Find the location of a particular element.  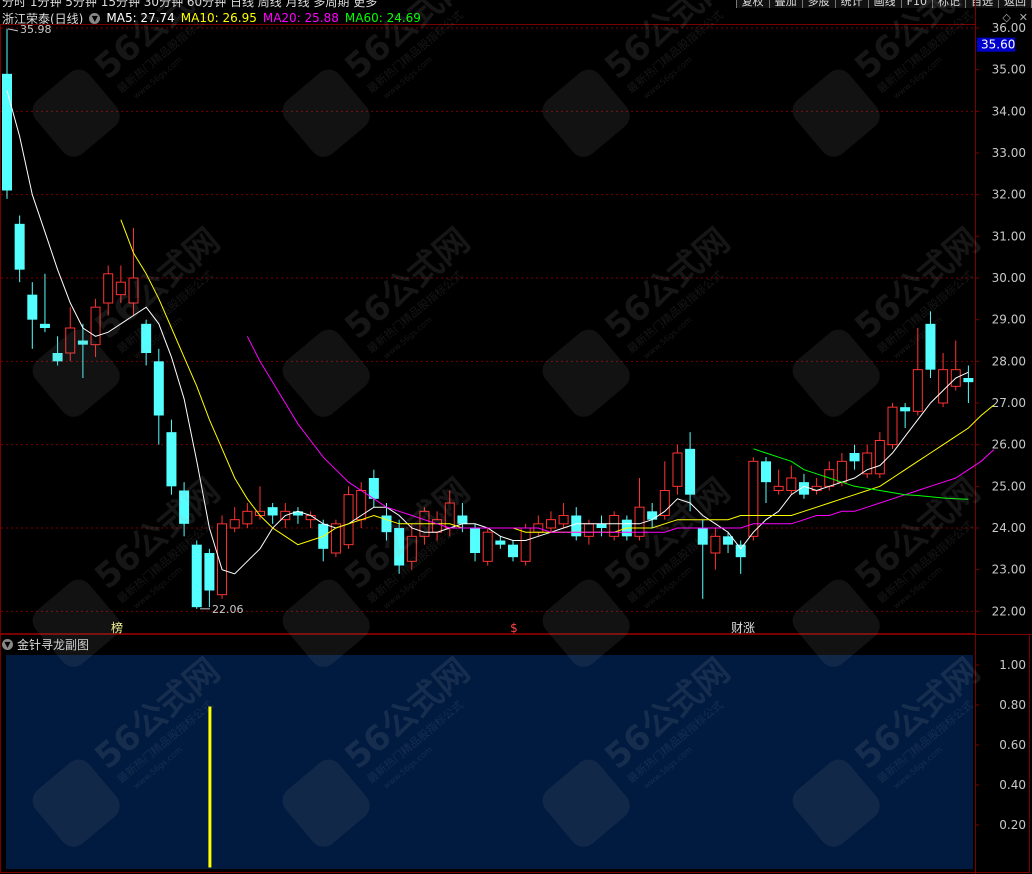

y-tick-label: 34.00 is located at coordinates (1009, 111).